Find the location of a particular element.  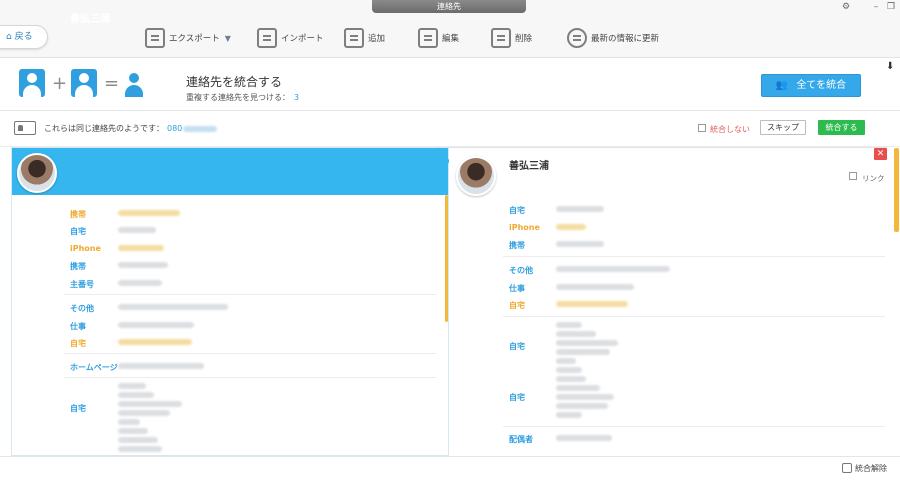

left-scrollbar is located at coordinates (446, 258).